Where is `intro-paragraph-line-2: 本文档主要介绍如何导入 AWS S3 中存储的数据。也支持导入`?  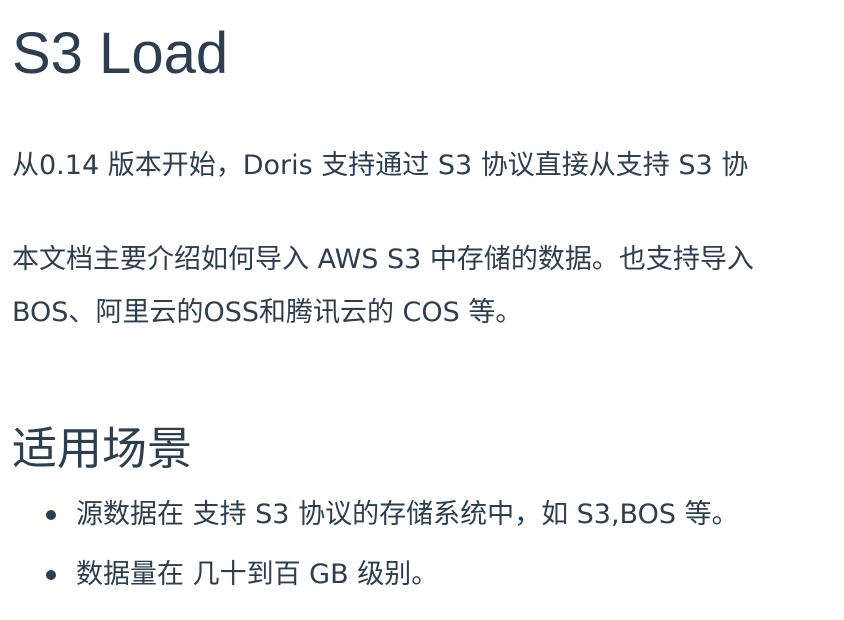
intro-paragraph-line-2: 本文档主要介绍如何导入 AWS S3 中存储的数据。也支持导入 is located at coordinates (383, 259).